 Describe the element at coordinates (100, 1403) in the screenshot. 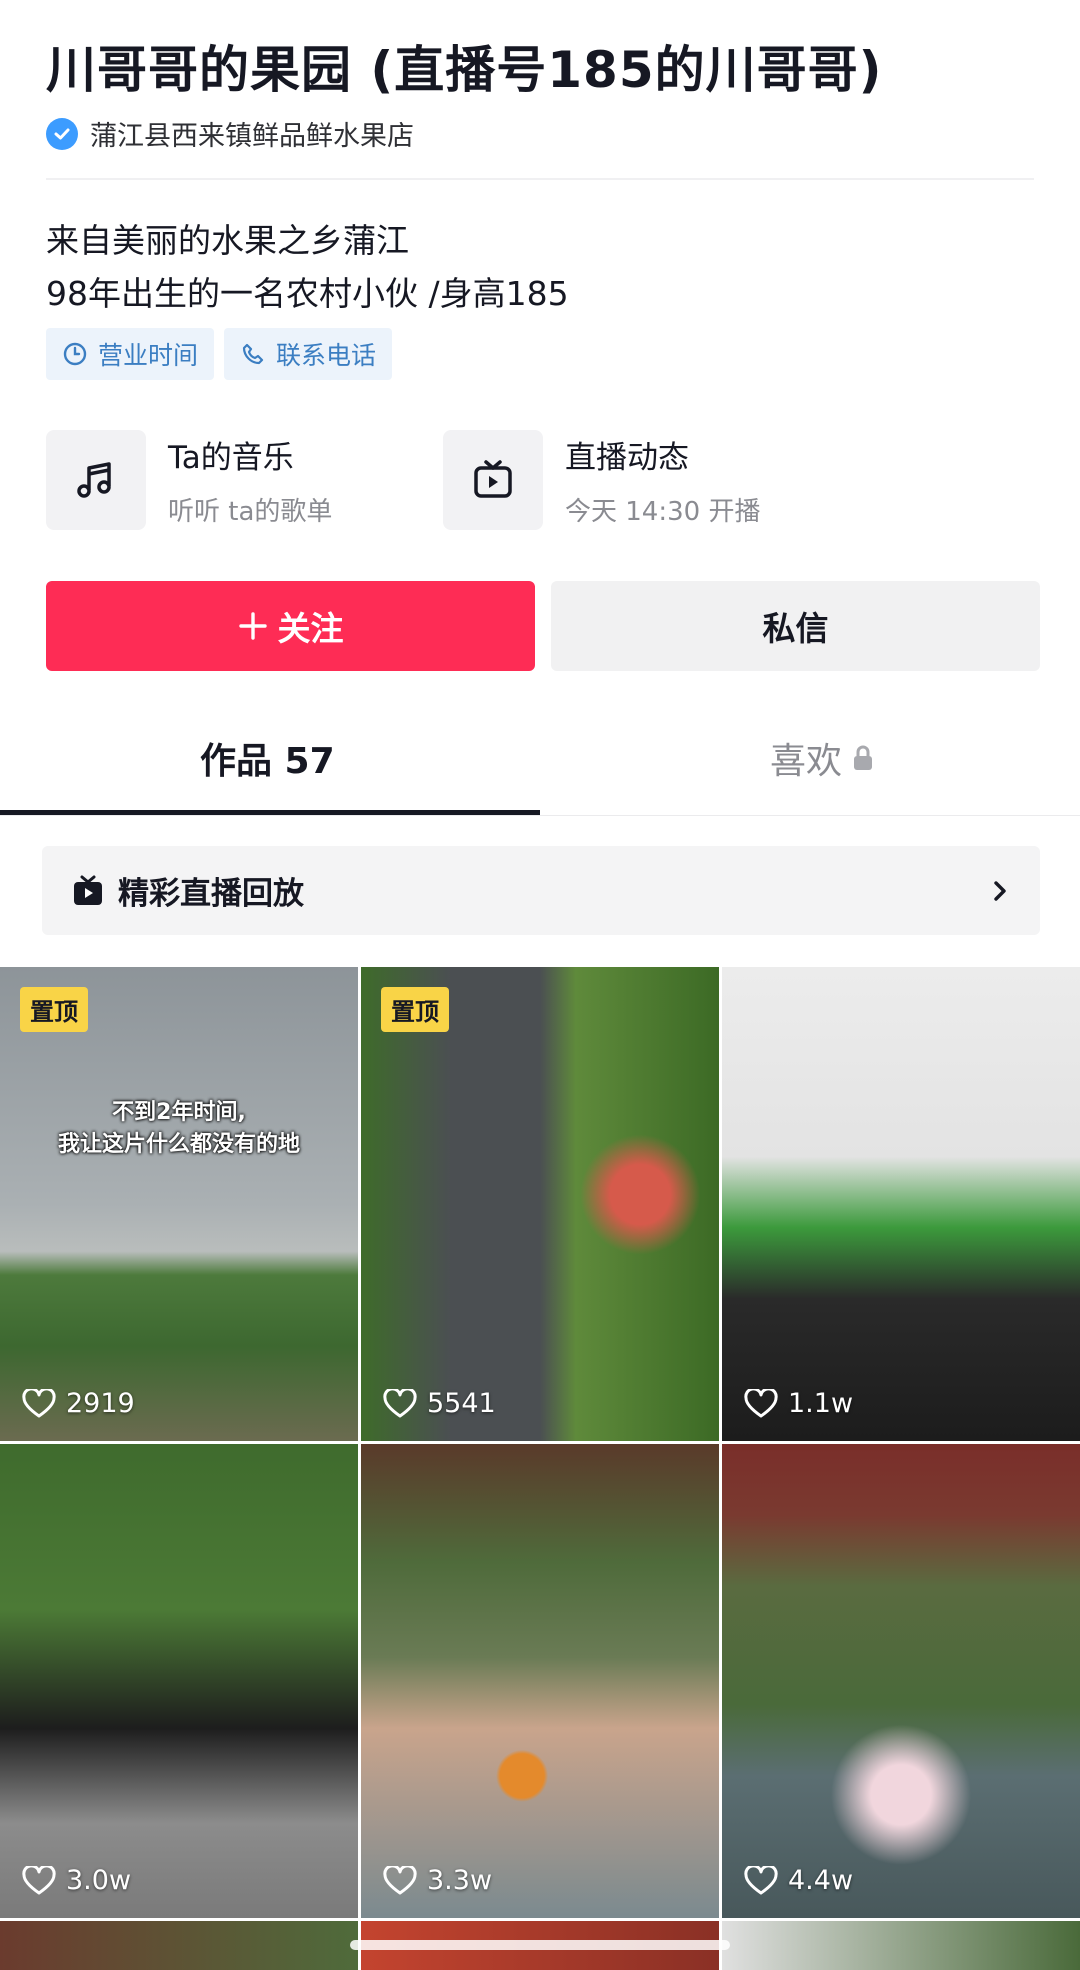

I see `video-likes-count: 2919` at that location.